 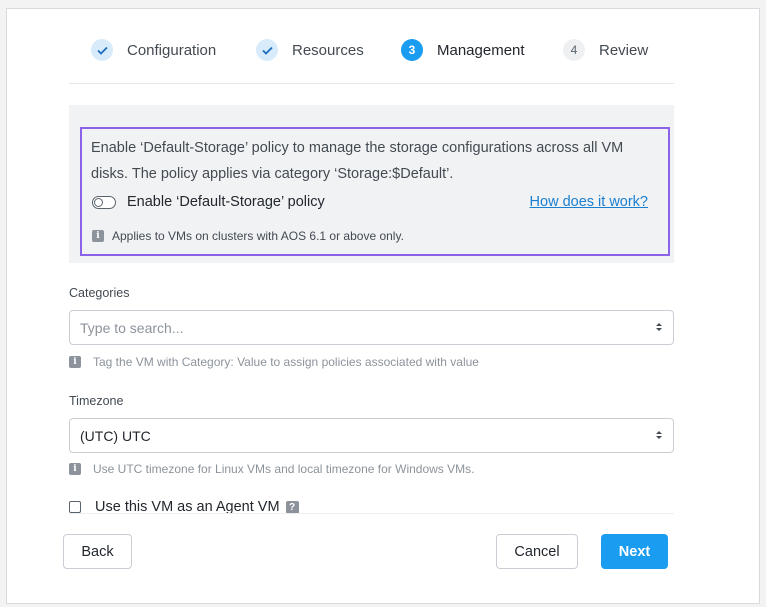 What do you see at coordinates (96, 401) in the screenshot?
I see `timezone-label: Timezone` at bounding box center [96, 401].